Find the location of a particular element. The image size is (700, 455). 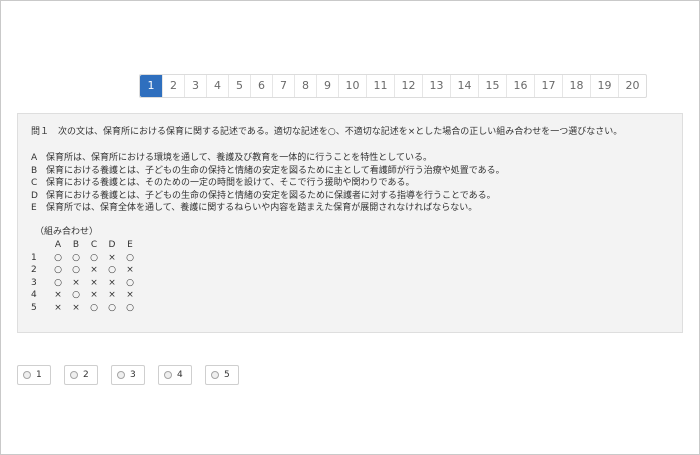

answer-options: 1 2 3 4 5 is located at coordinates (128, 375).